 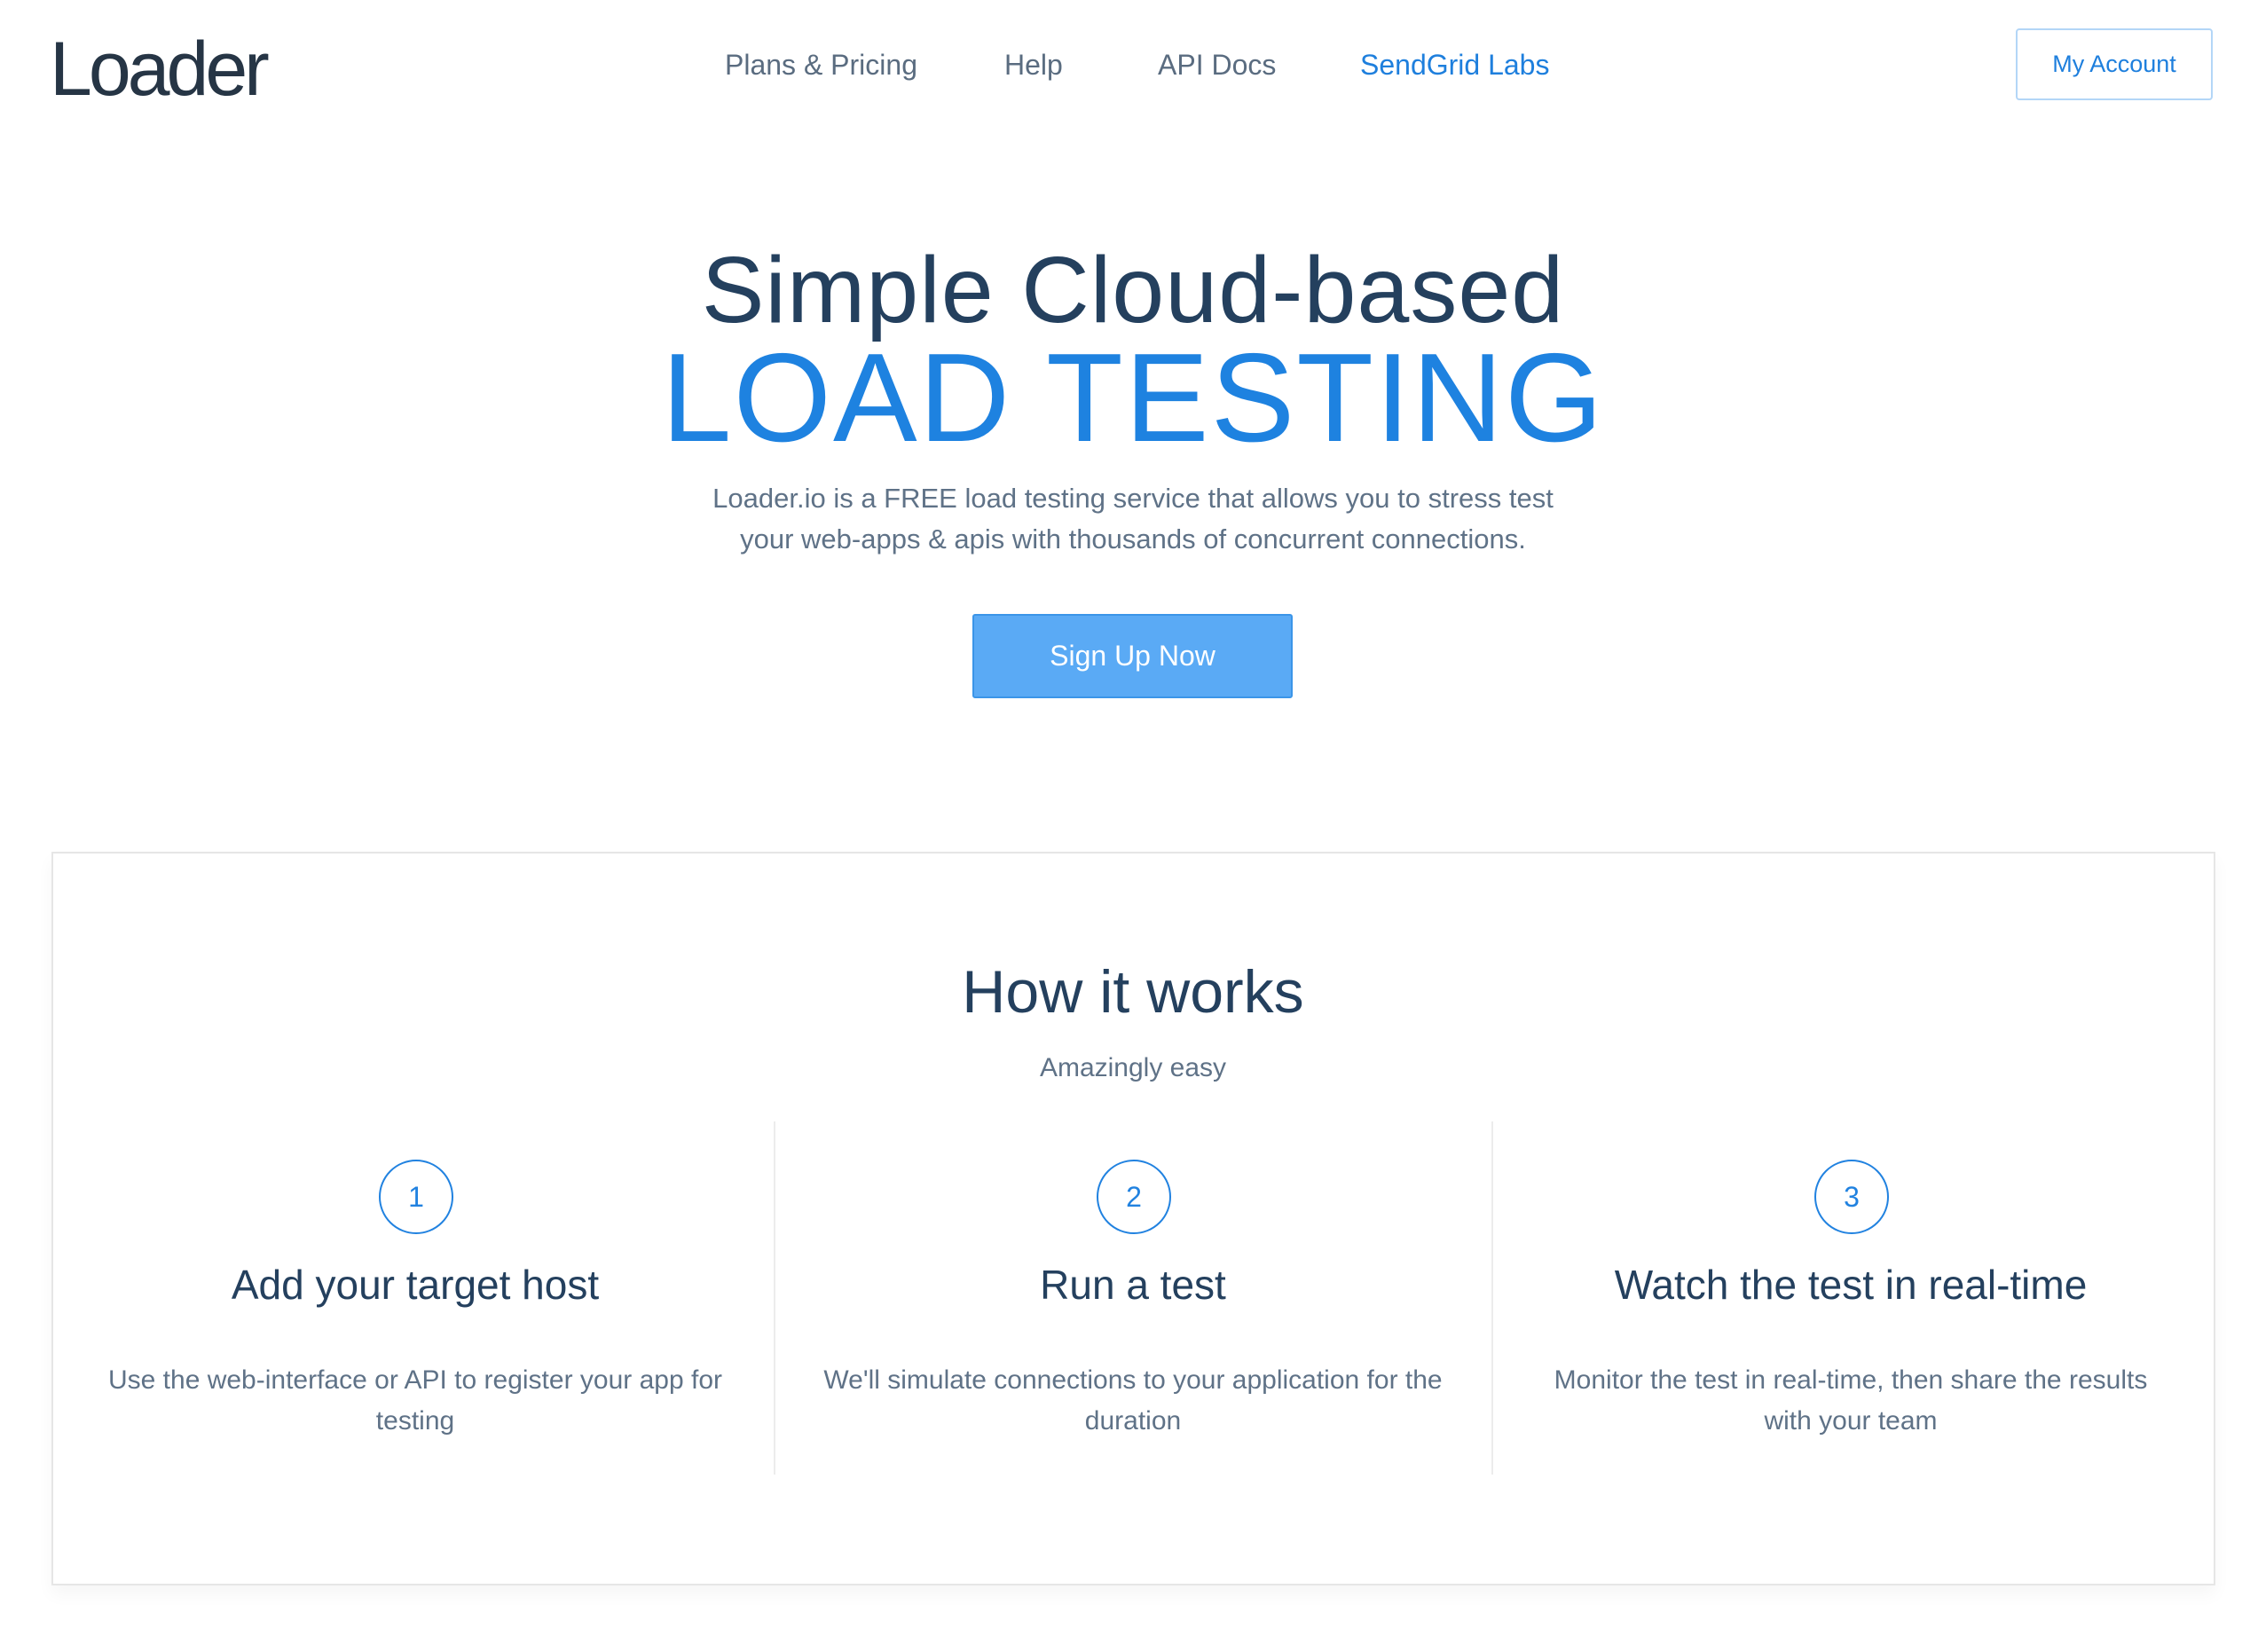 What do you see at coordinates (1133, 397) in the screenshot?
I see `hero-title-accent: LOAD TESTING` at bounding box center [1133, 397].